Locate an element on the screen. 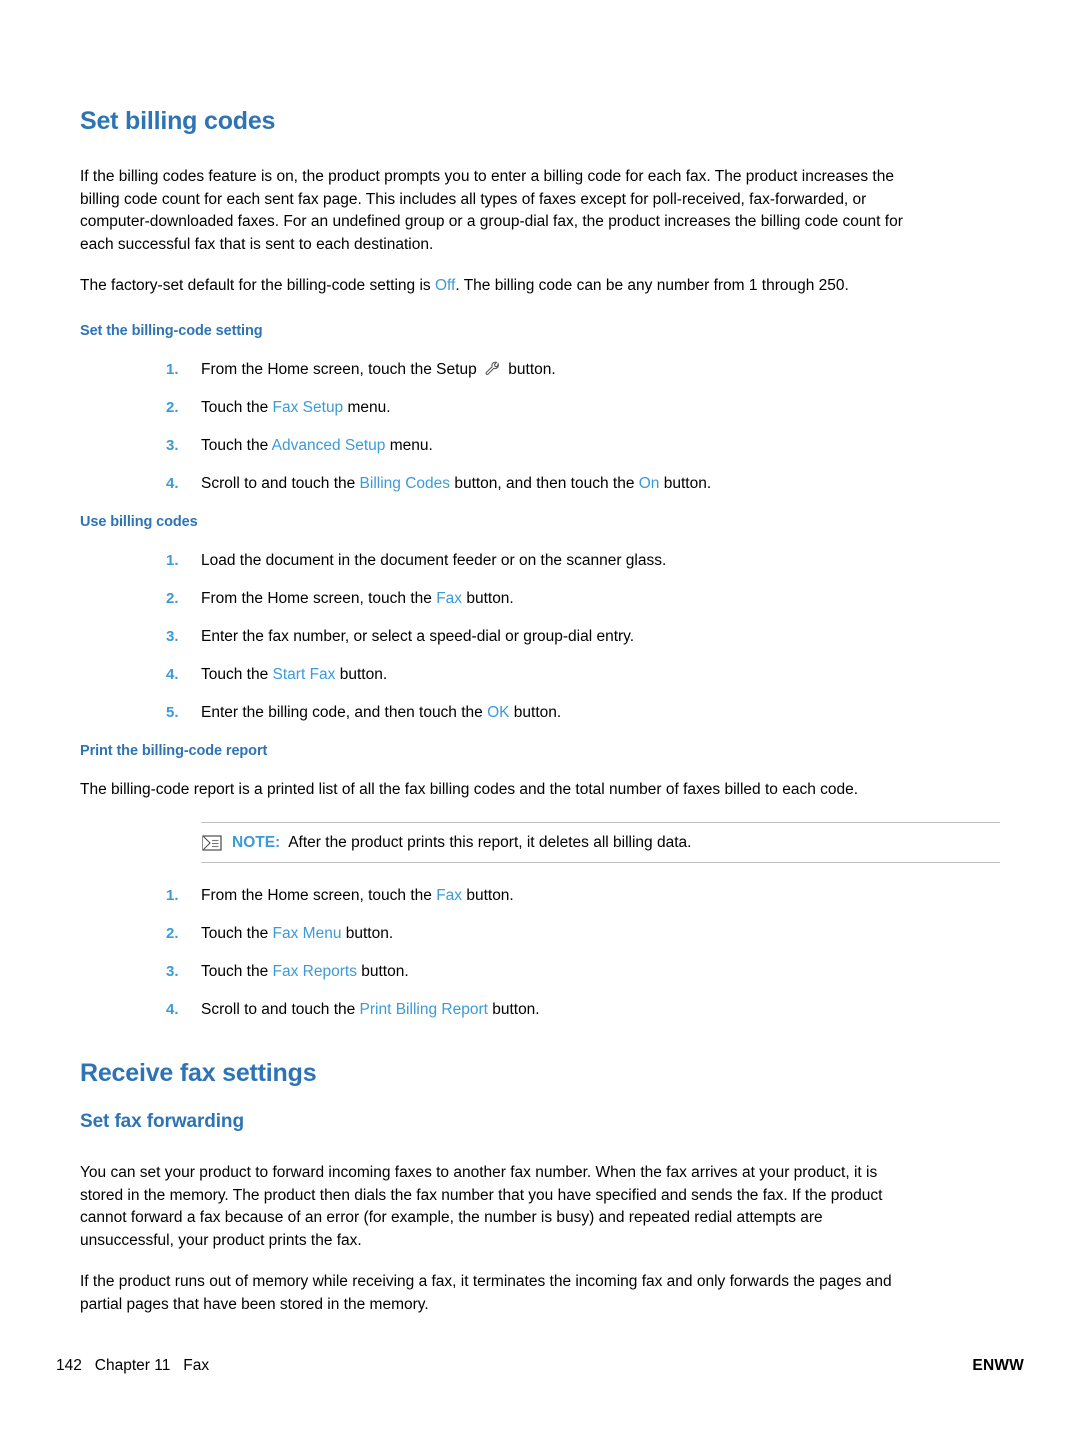 The height and width of the screenshot is (1437, 1080). ui-term-fax-reports: Fax Reports is located at coordinates (314, 971).